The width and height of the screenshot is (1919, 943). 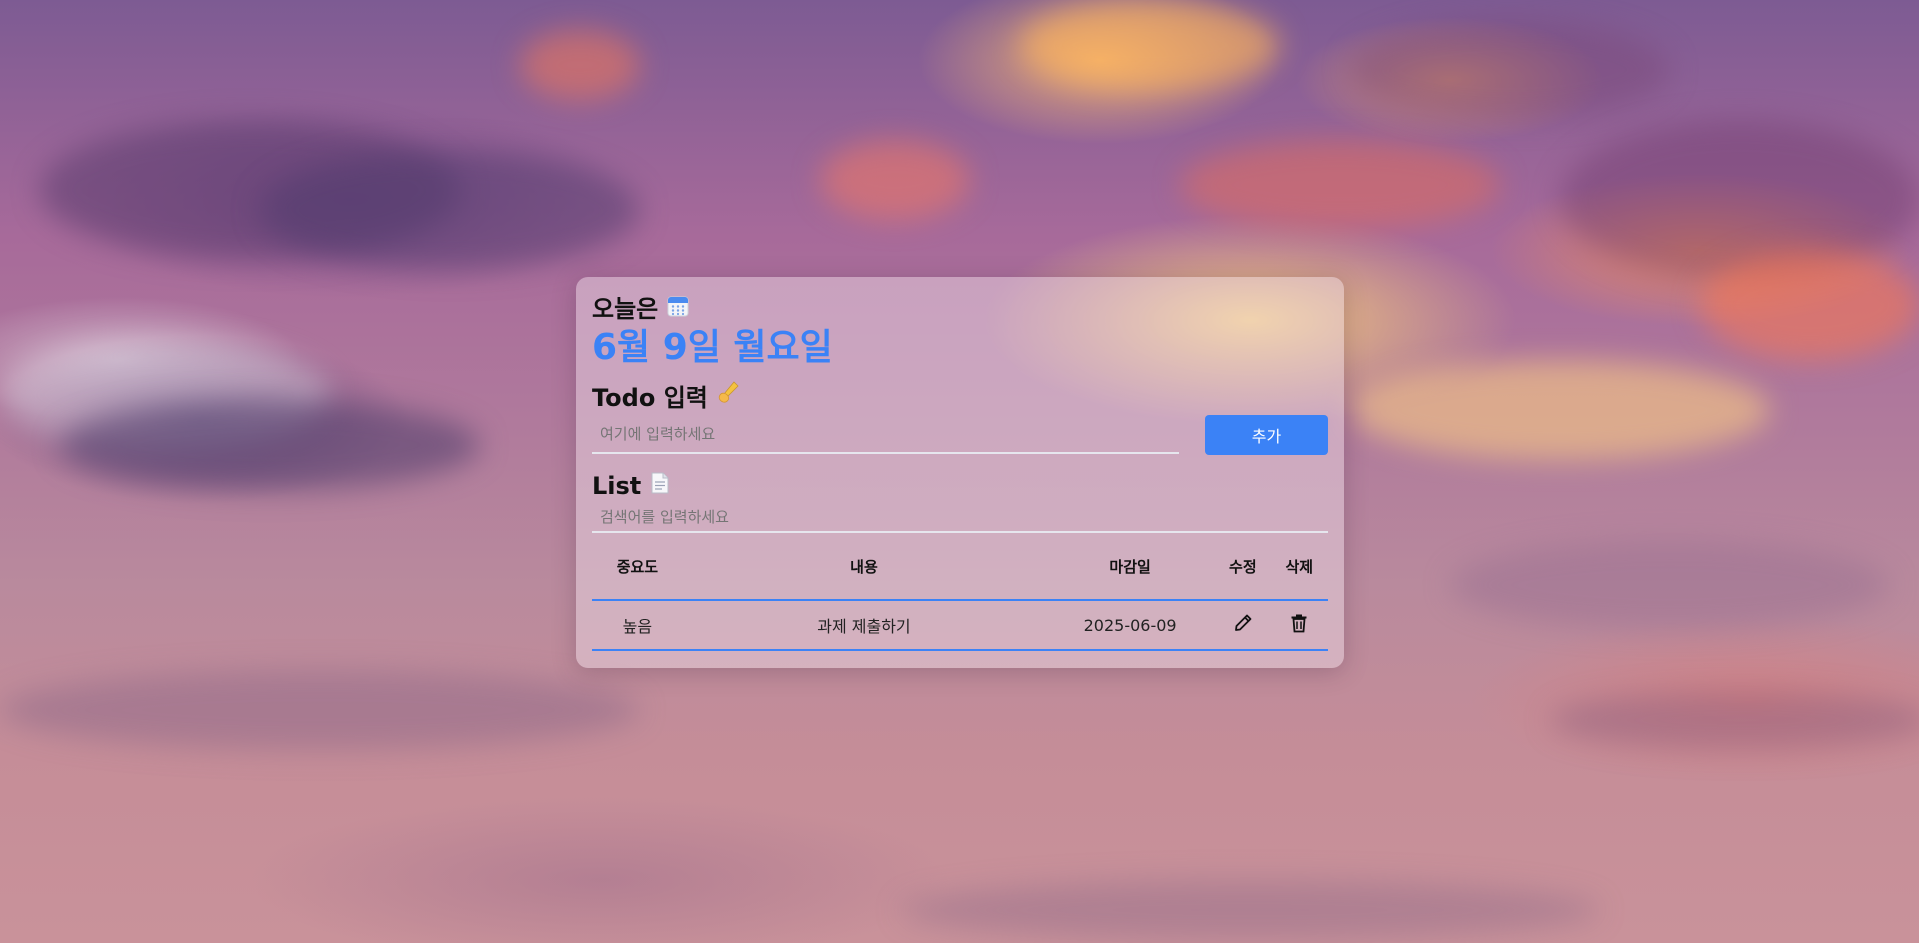 I want to click on search-input, so click(x=960, y=518).